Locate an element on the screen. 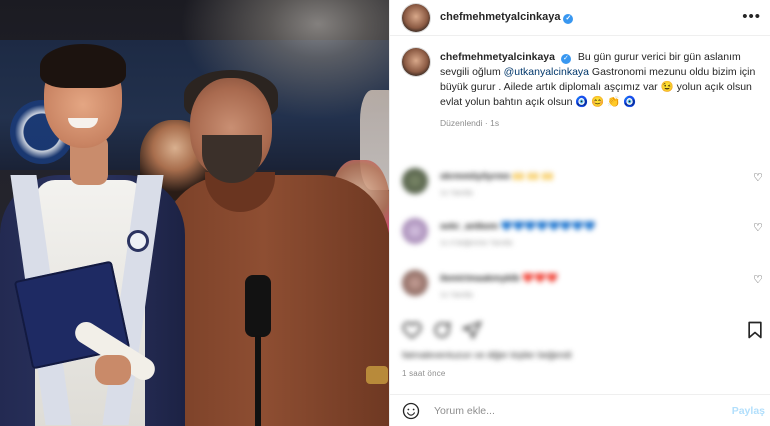 The image size is (770, 426). share-icon is located at coordinates (472, 330).